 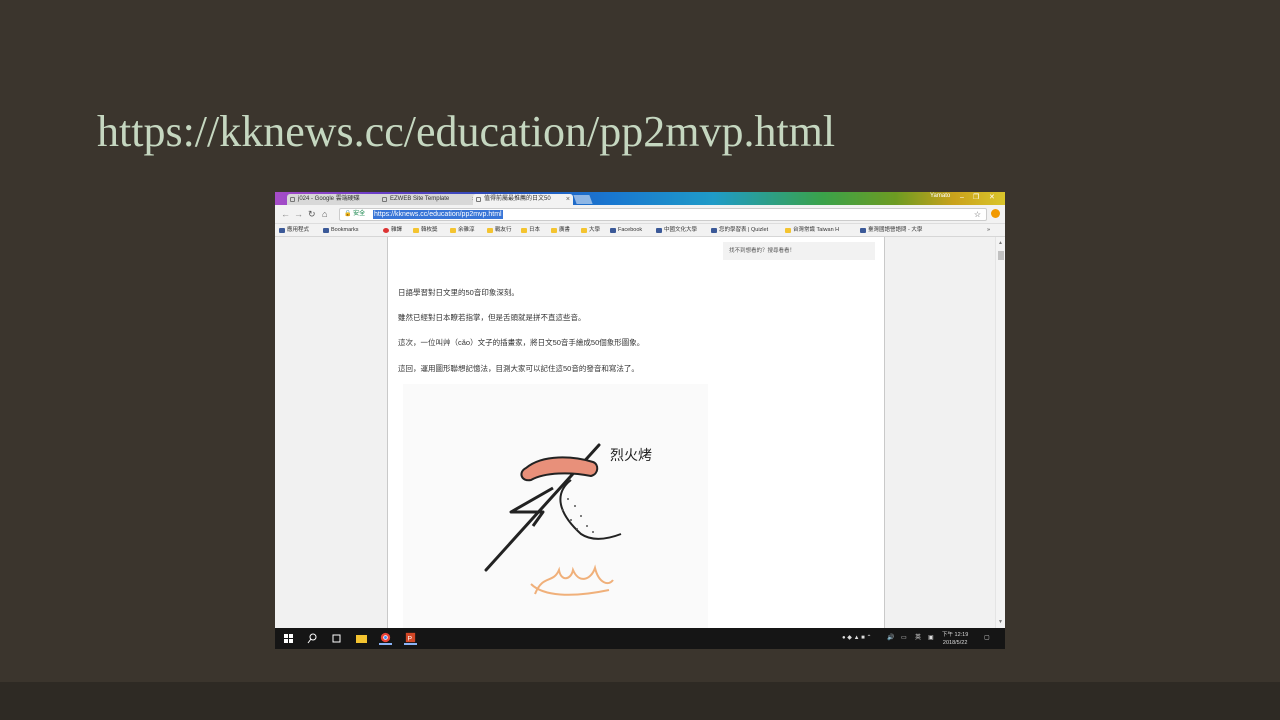 What do you see at coordinates (988, 230) in the screenshot?
I see `bookmarks-overflow: »` at bounding box center [988, 230].